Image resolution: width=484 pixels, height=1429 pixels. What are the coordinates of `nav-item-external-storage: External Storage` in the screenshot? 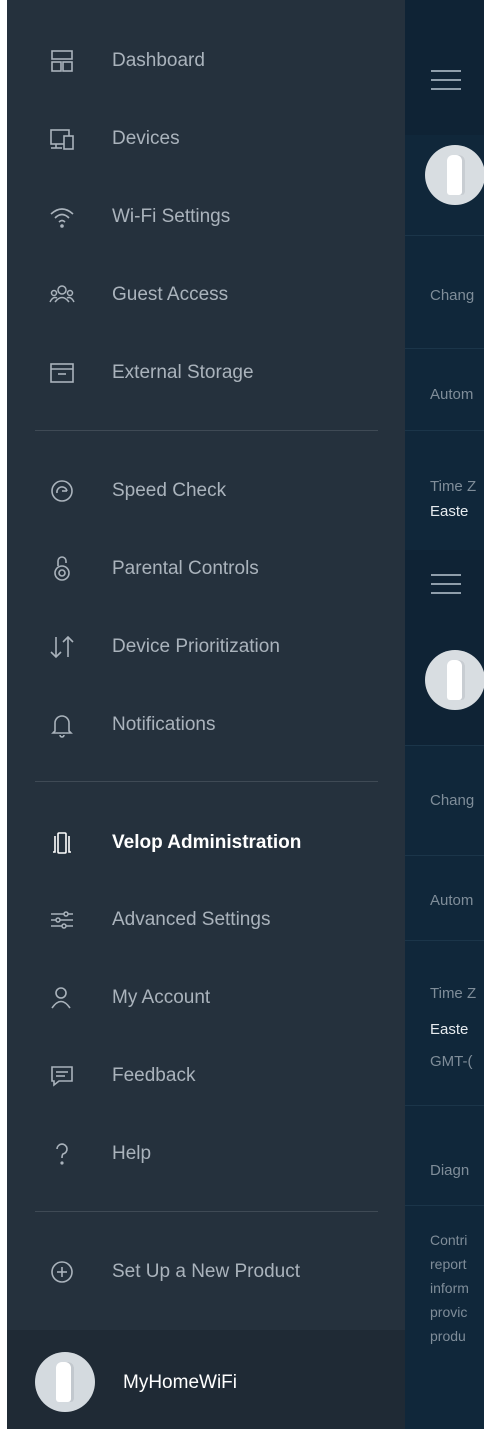 It's located at (206, 373).